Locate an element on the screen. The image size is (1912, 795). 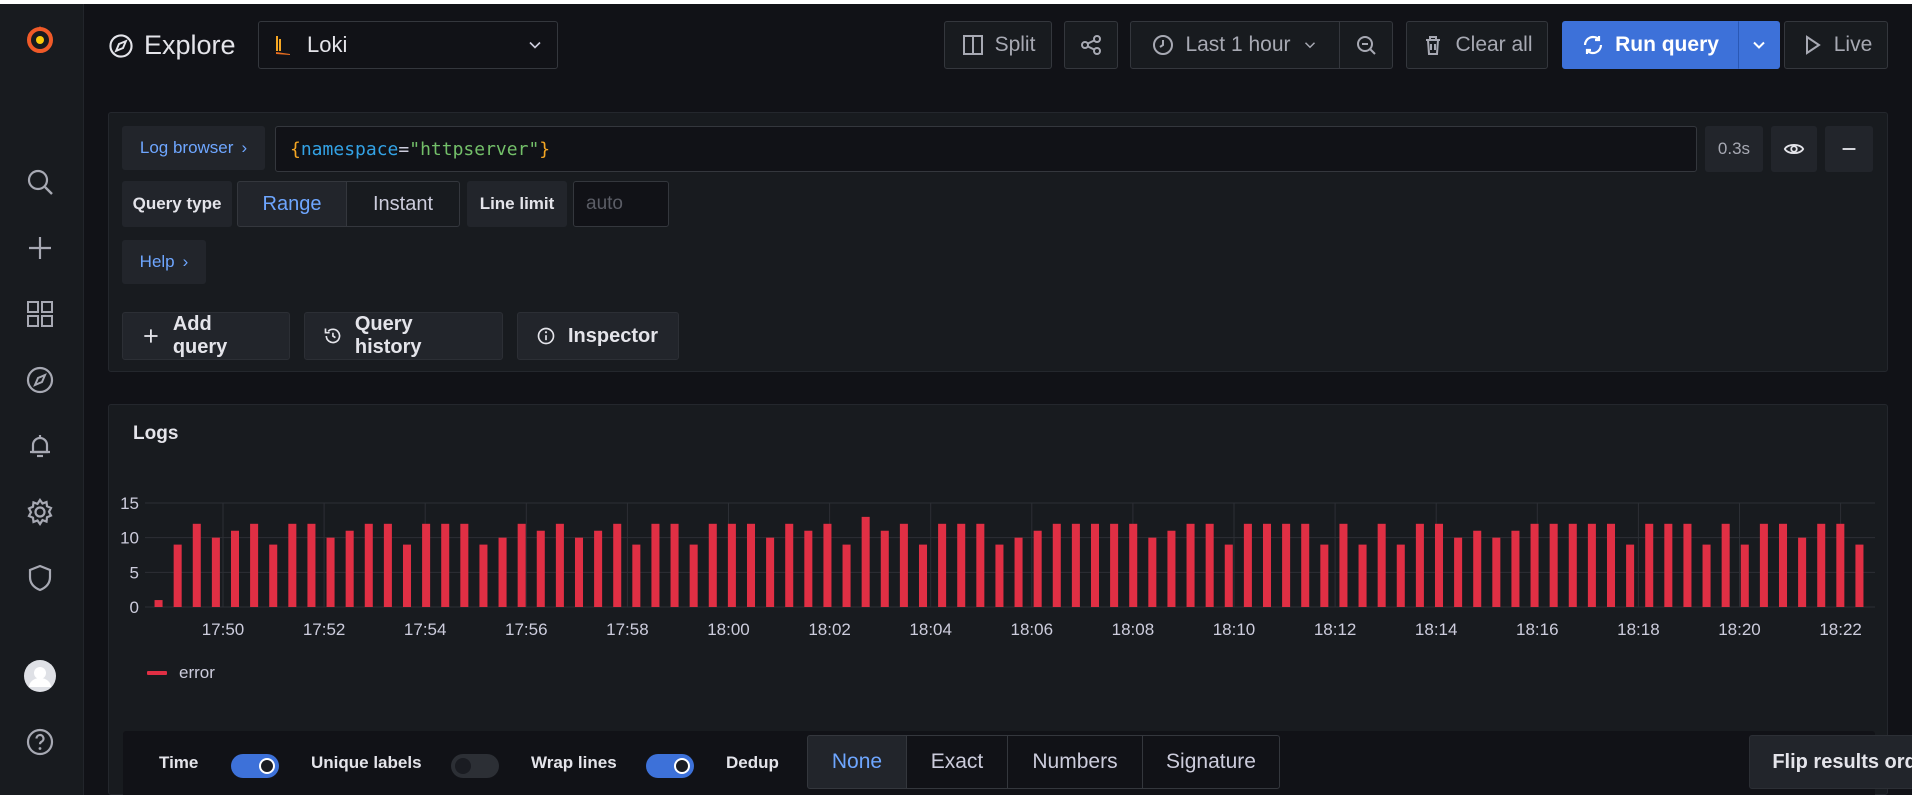
brace-open: { is located at coordinates (295, 149).